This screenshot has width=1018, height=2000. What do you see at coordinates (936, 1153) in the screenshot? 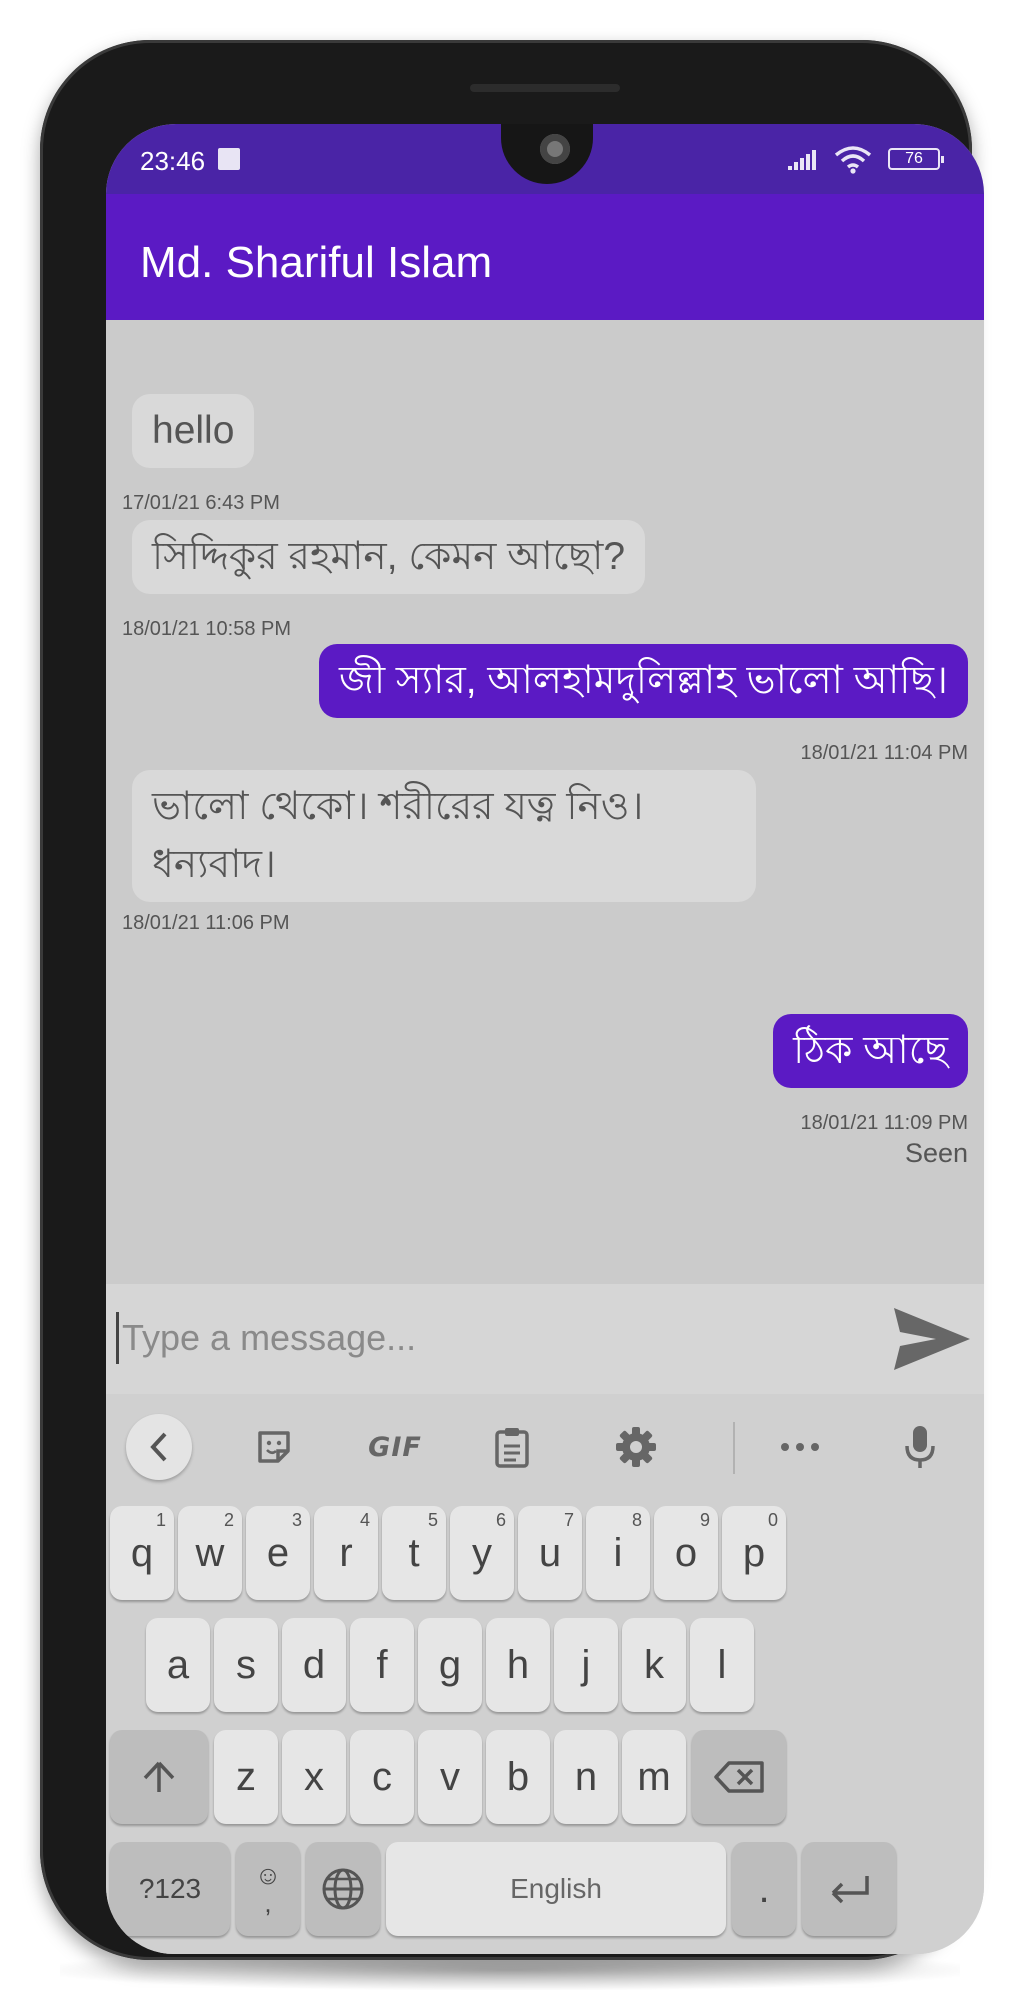
I see `seen-status: Seen` at bounding box center [936, 1153].